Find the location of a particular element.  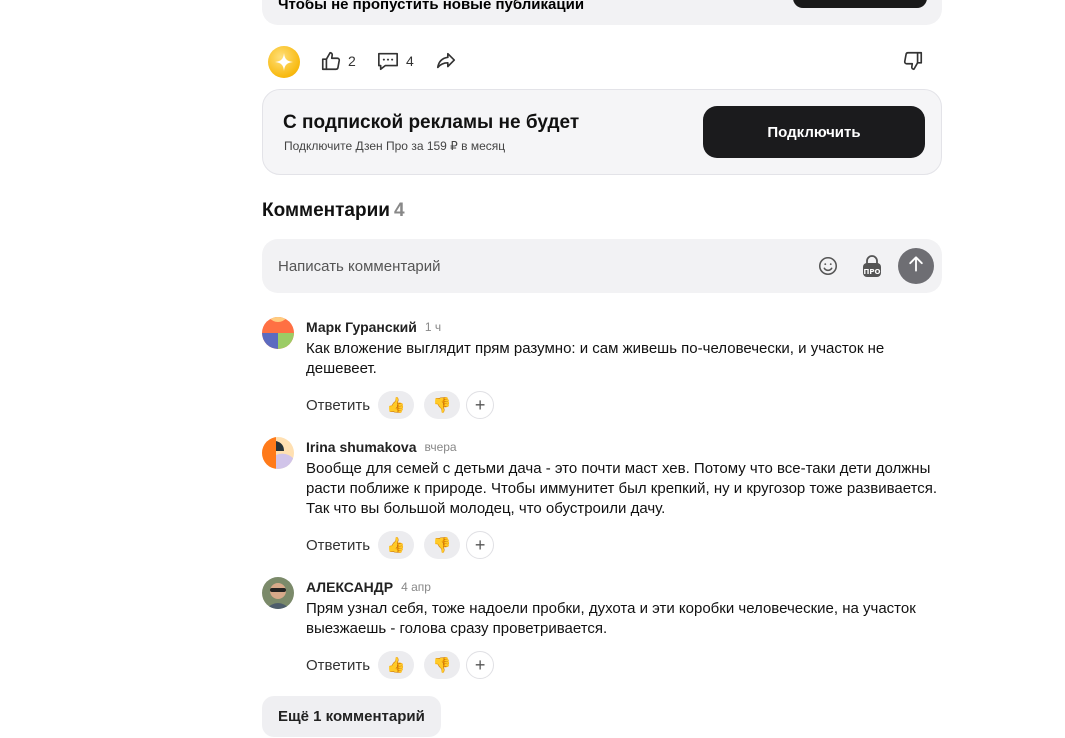

dislike-button is located at coordinates (913, 61).